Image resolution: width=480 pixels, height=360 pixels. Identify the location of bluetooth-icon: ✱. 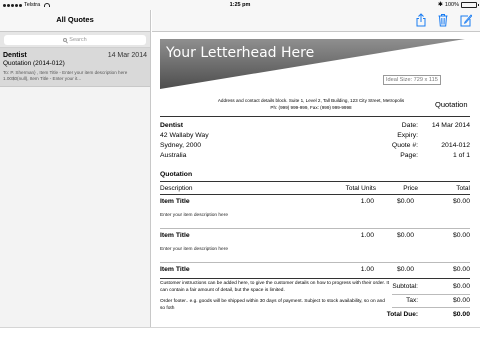
(440, 5).